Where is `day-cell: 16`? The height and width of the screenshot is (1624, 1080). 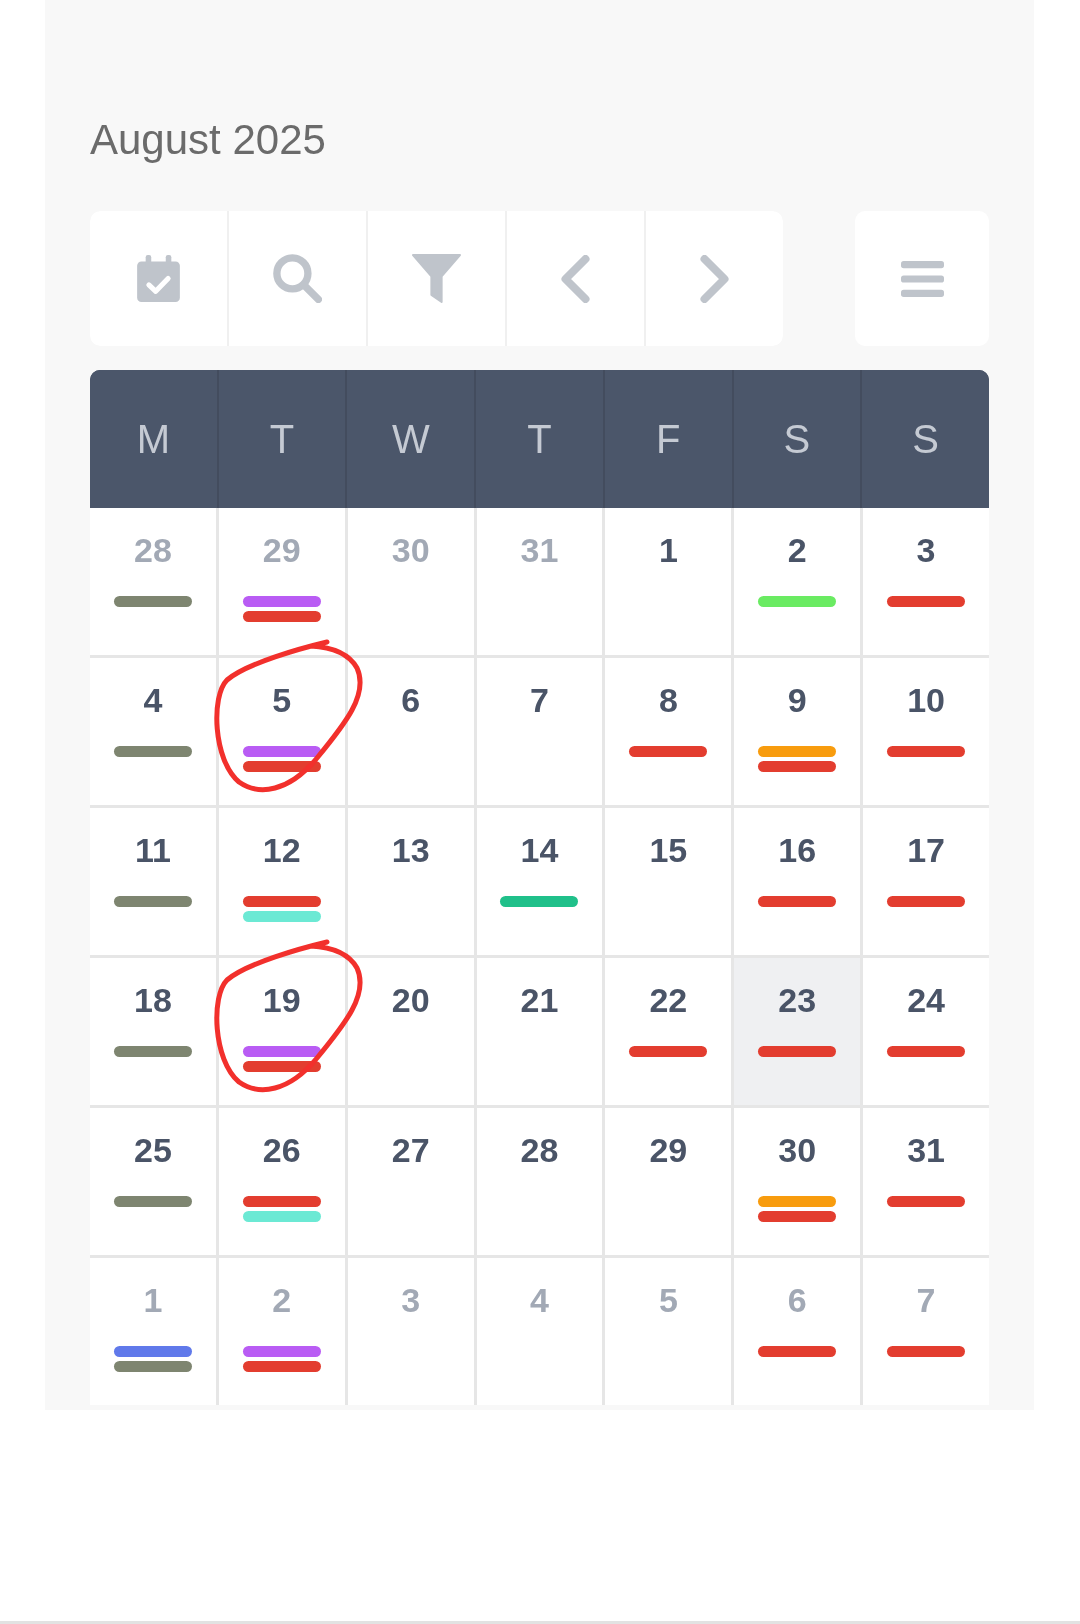 day-cell: 16 is located at coordinates (797, 881).